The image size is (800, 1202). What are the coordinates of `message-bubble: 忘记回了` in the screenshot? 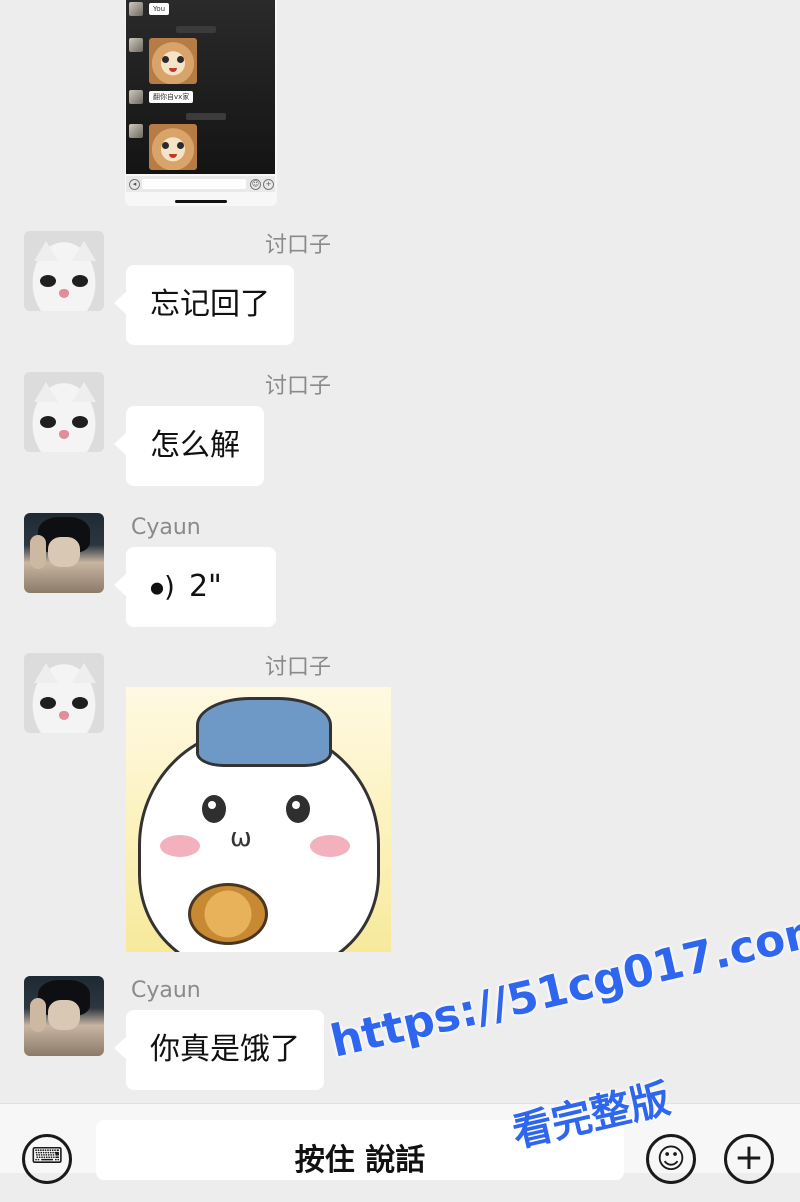 It's located at (204, 305).